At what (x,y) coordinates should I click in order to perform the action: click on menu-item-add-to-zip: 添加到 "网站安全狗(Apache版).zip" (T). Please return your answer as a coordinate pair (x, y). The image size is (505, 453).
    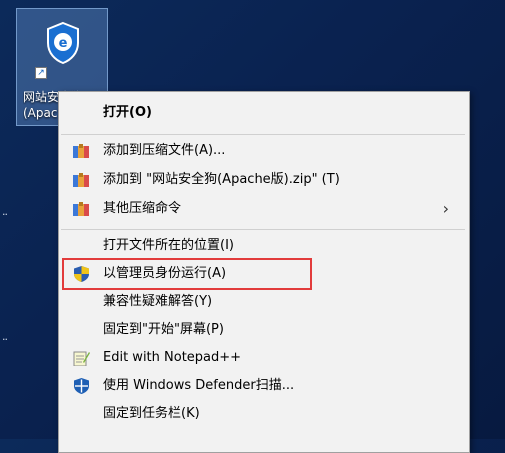
    Looking at the image, I should click on (263, 180).